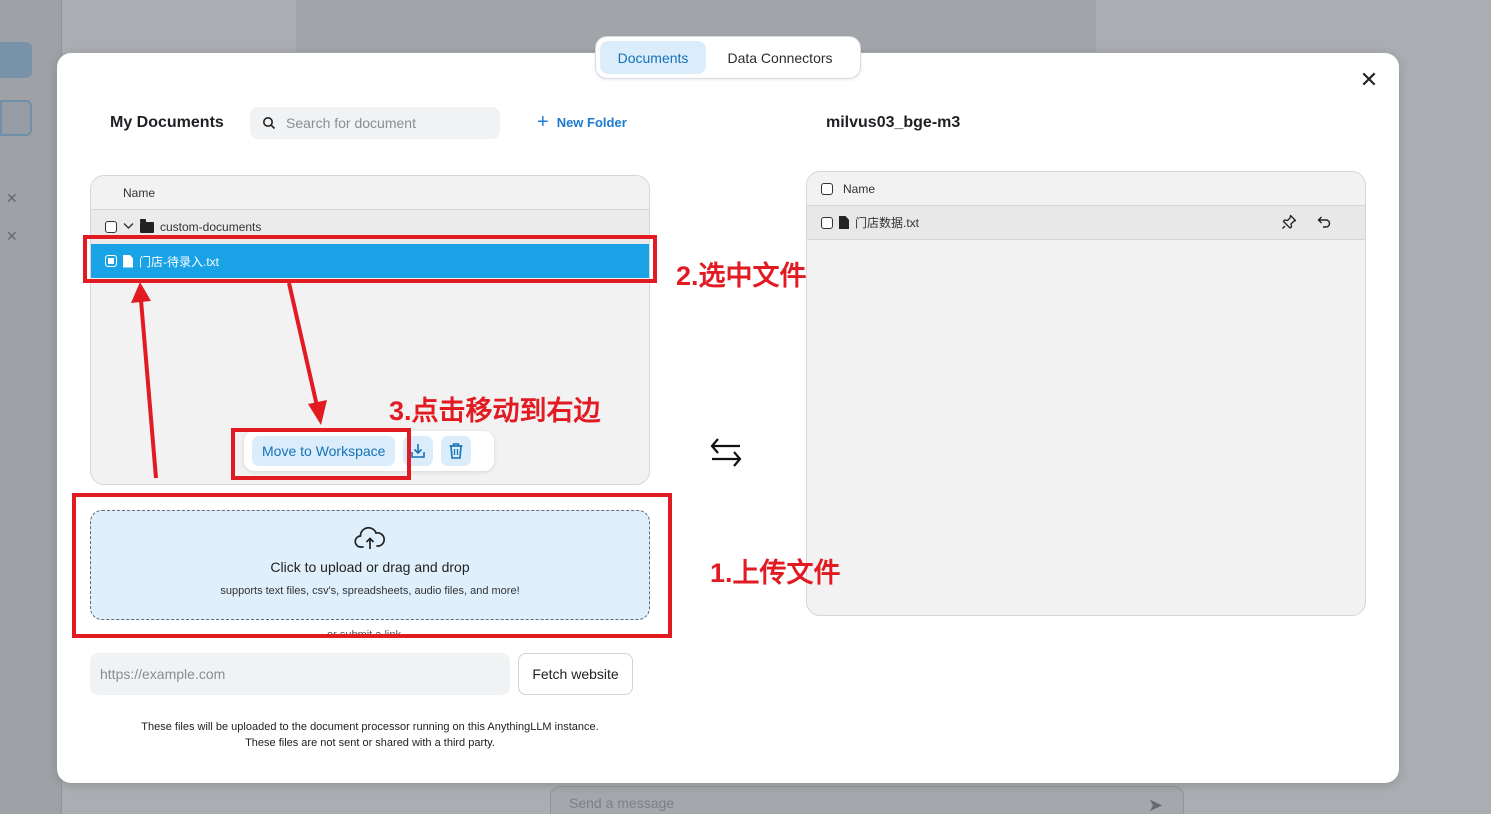 This screenshot has width=1491, height=814. Describe the element at coordinates (653, 57) in the screenshot. I see `tab-documents: Documents` at that location.